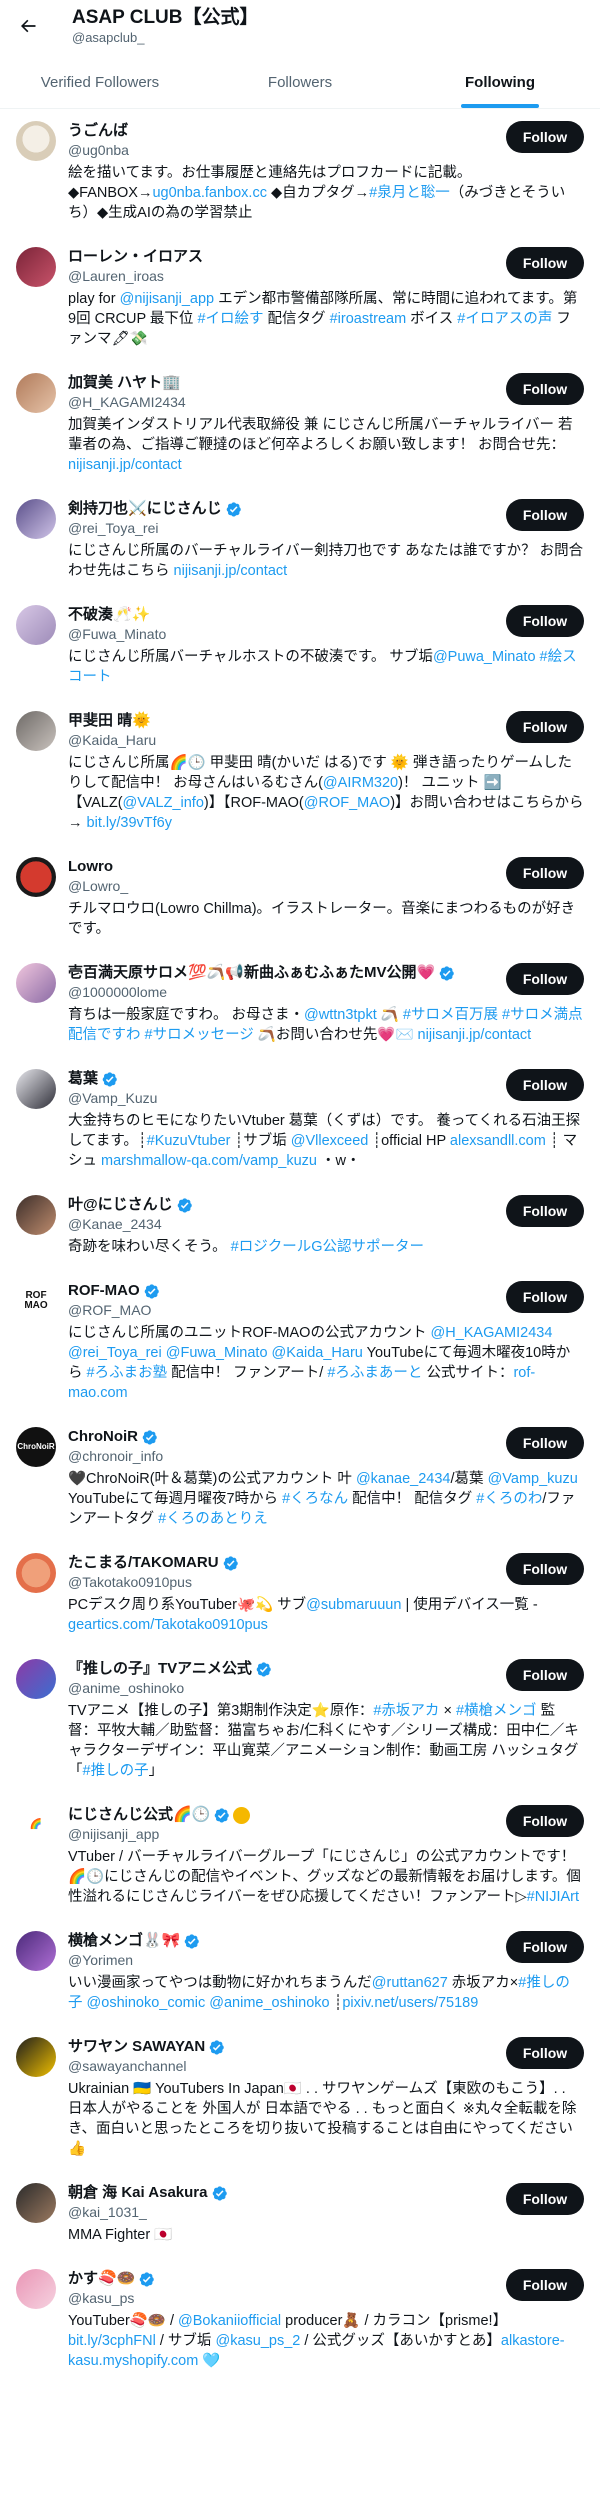 The height and width of the screenshot is (2500, 600). What do you see at coordinates (148, 2212) in the screenshot?
I see `user-handle: @kai_1031_` at bounding box center [148, 2212].